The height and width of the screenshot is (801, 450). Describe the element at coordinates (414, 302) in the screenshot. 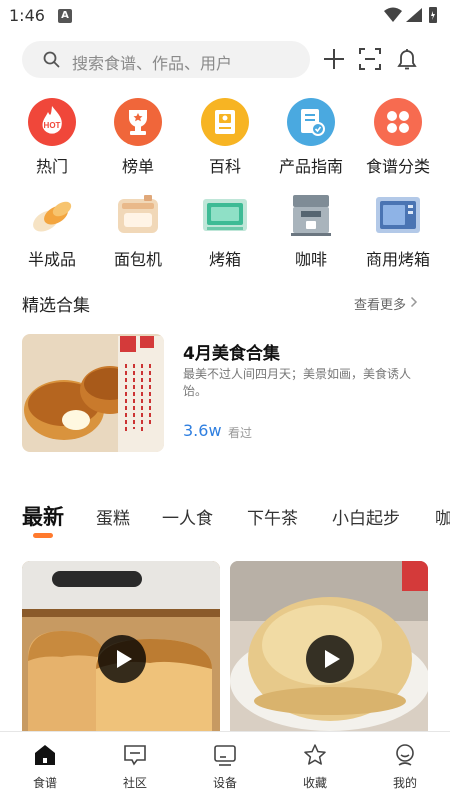

I see `chevron-right-icon` at that location.